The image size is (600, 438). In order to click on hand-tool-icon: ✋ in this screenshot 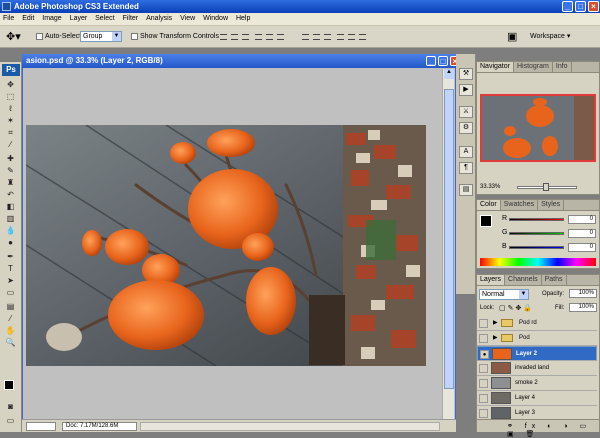, I will do `click(10, 331)`.